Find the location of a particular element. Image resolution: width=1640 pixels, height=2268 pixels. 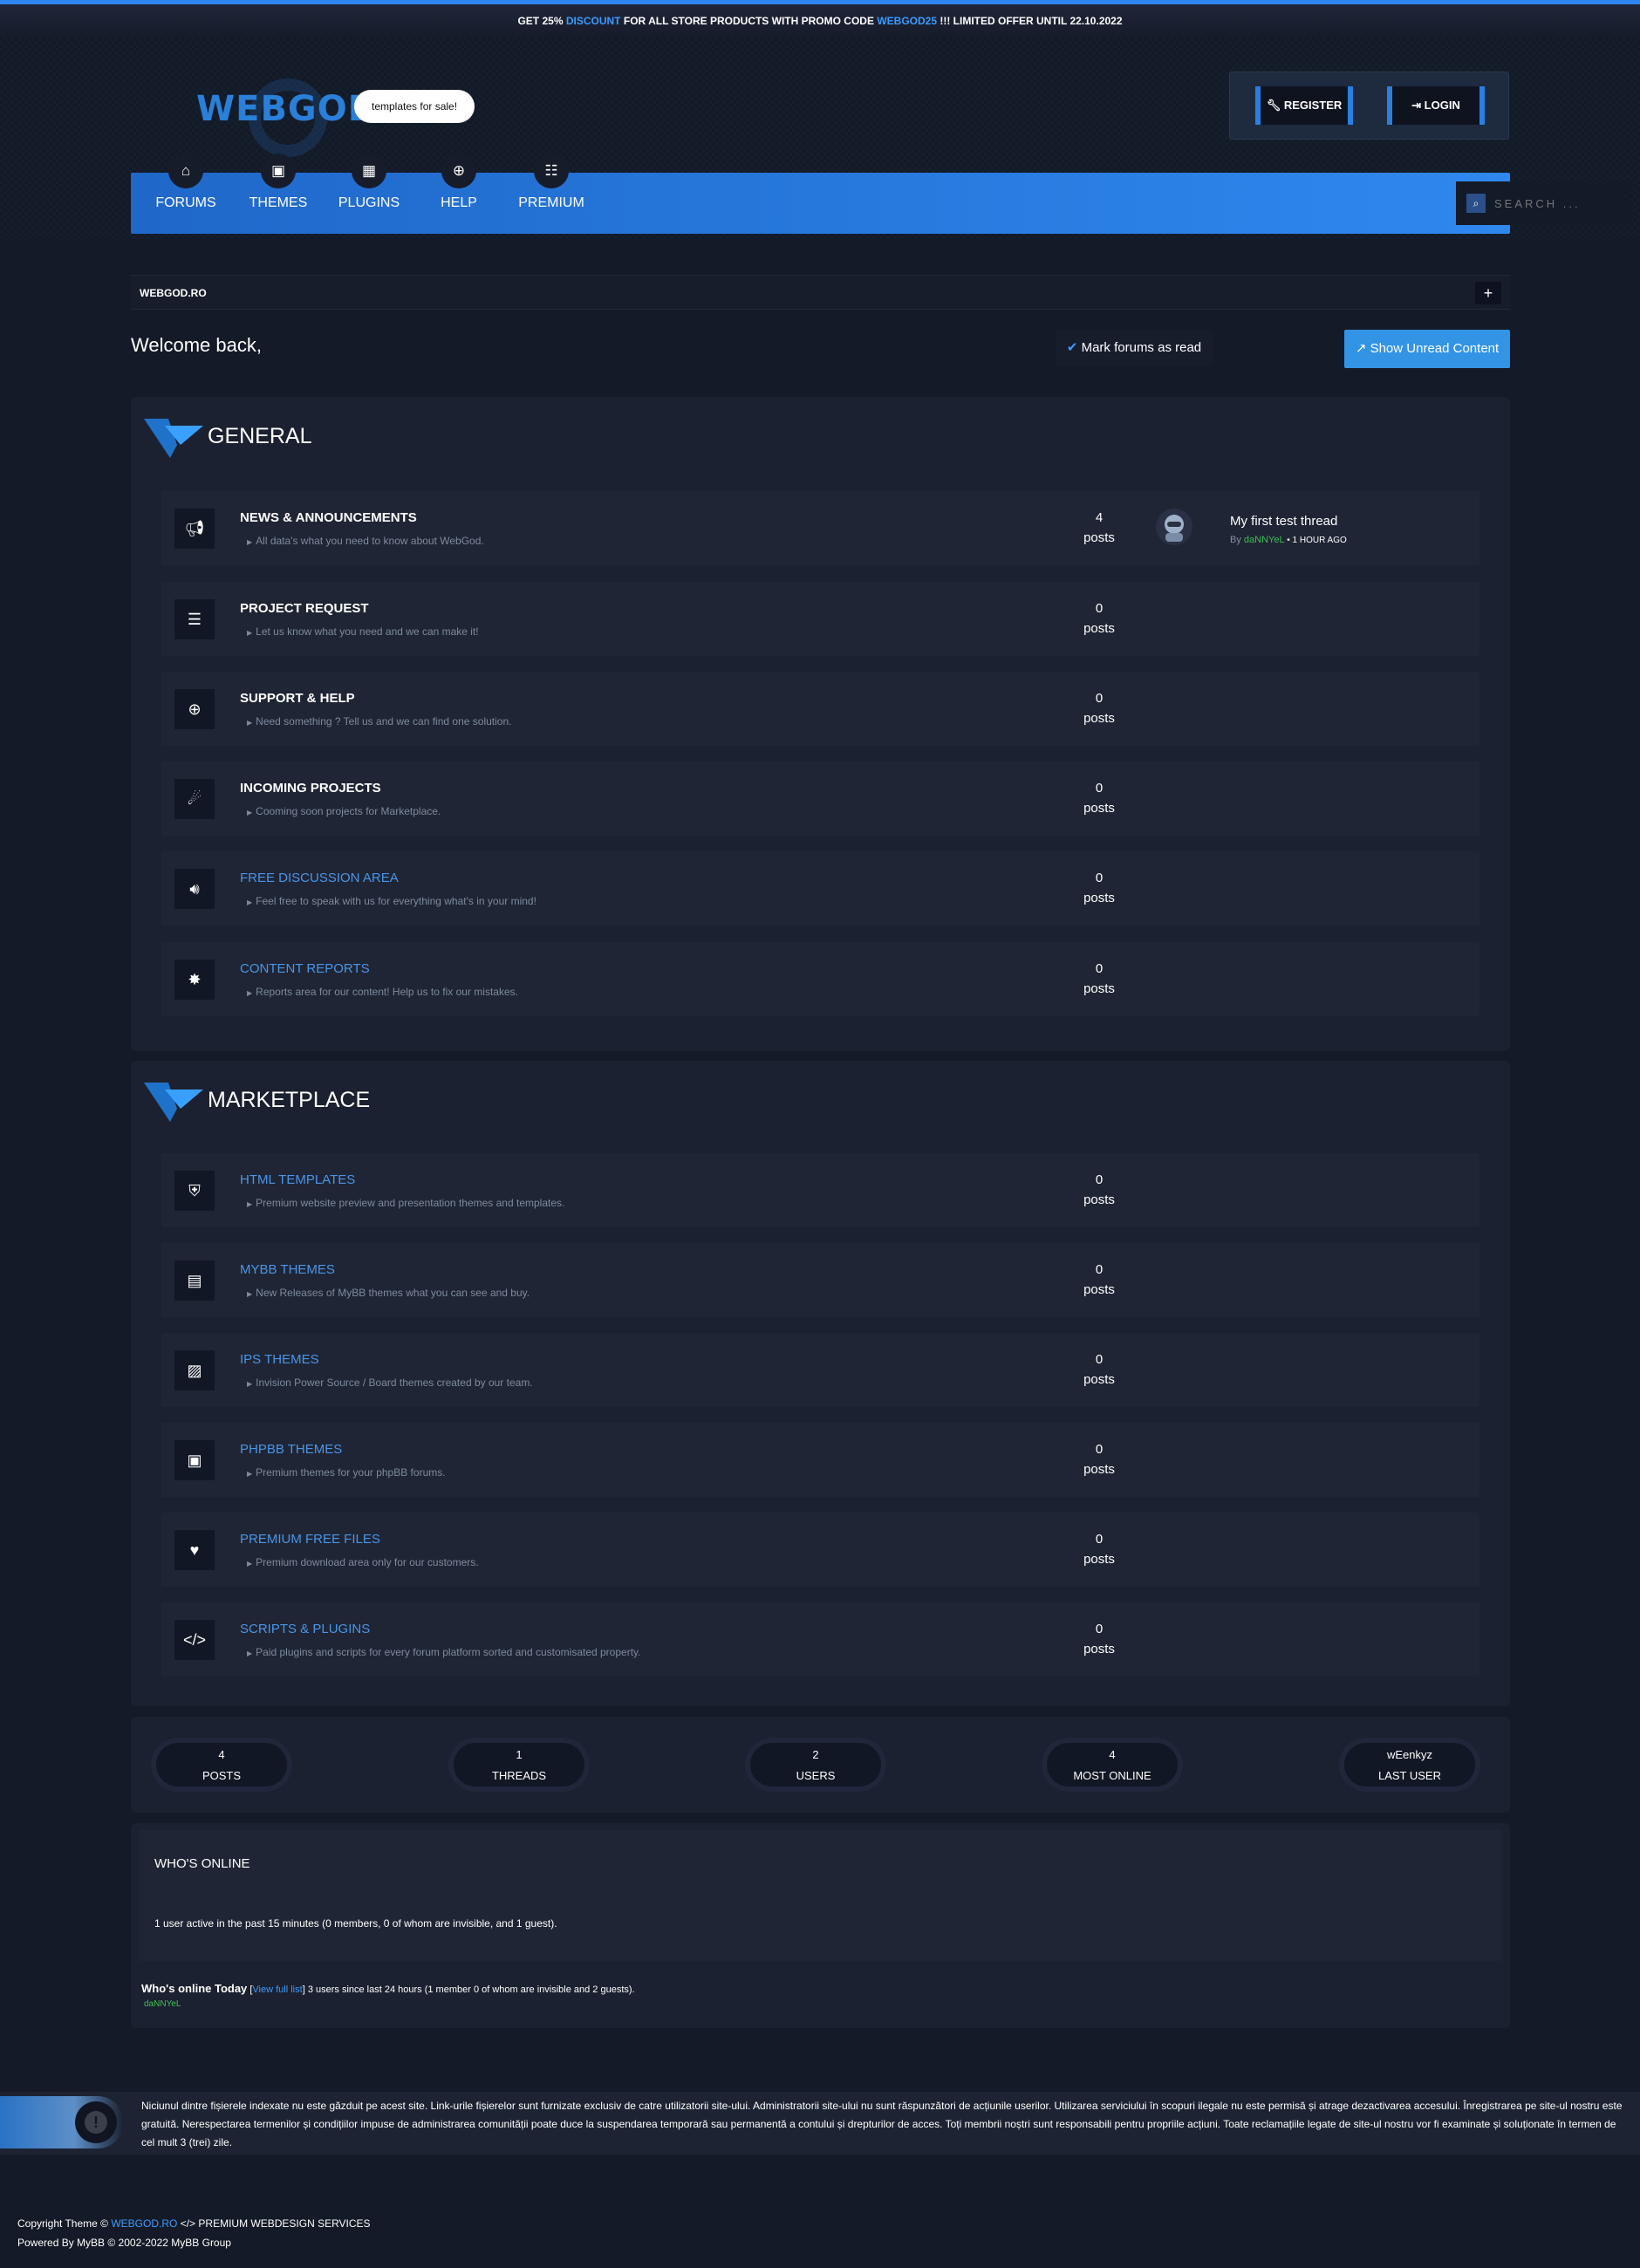

promo-text-2: FOR ALL STORE PRODUCTS WITH PROMO CODE is located at coordinates (748, 21).